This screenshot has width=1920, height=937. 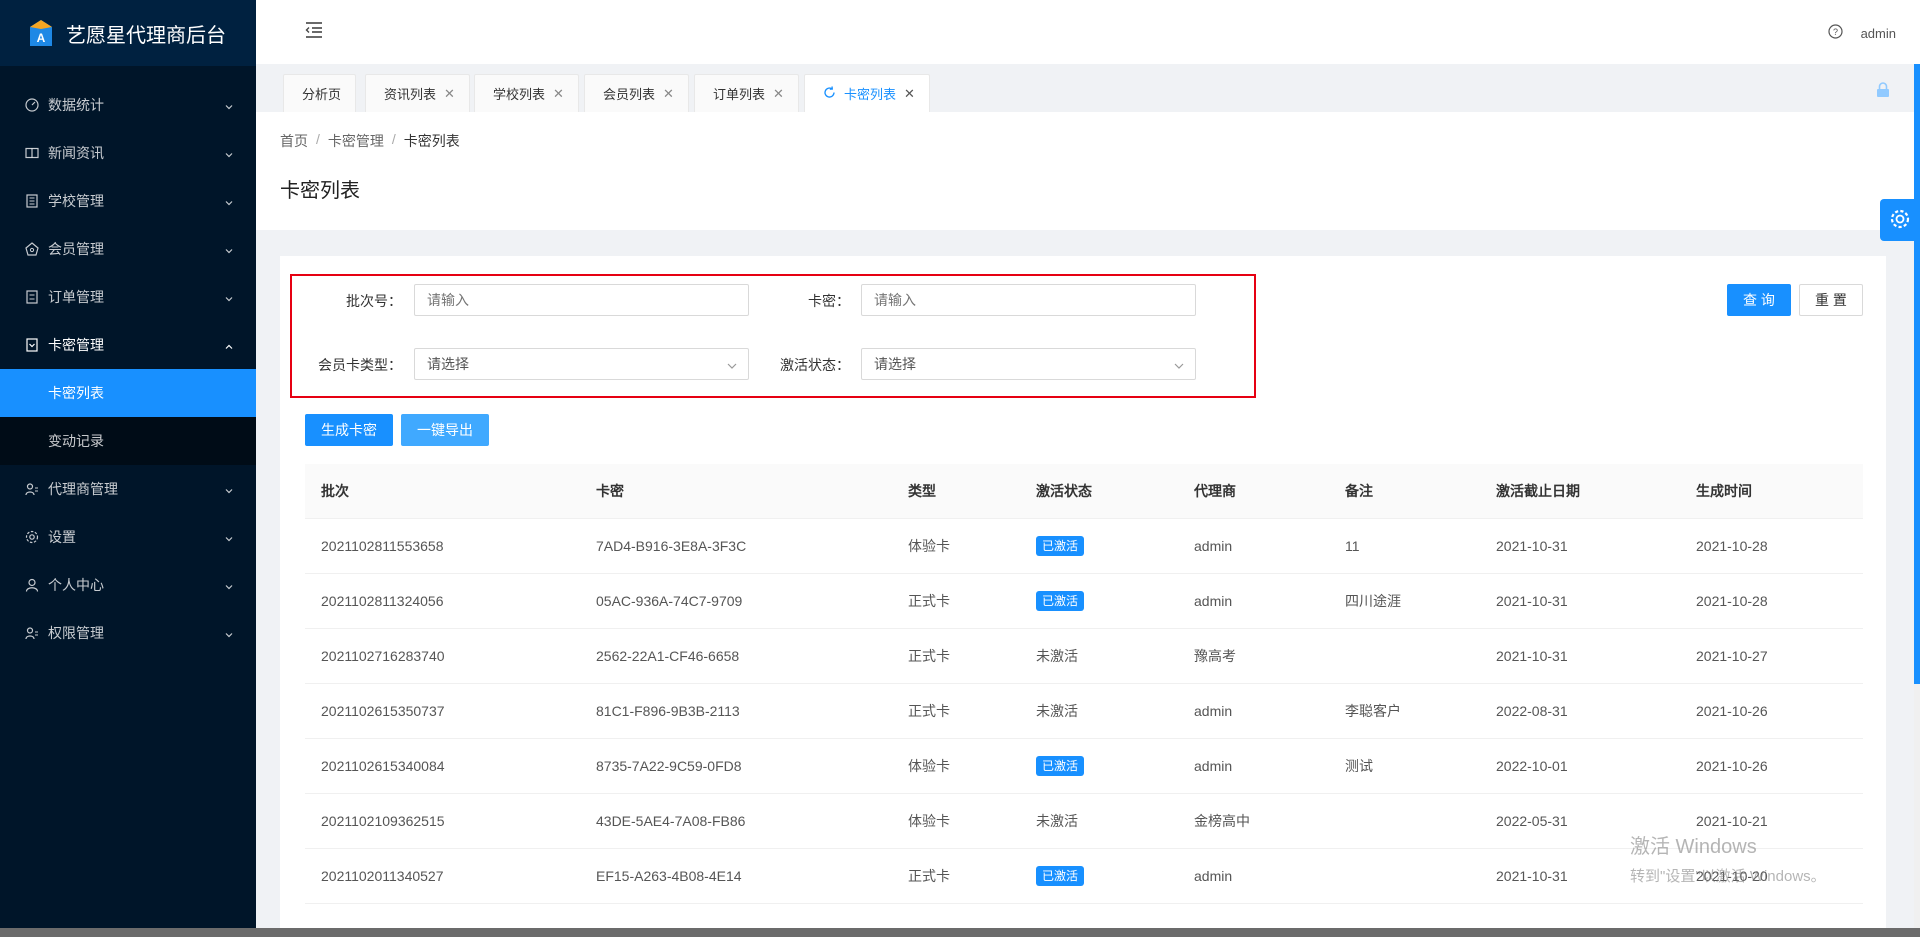 I want to click on generate-card-button: 生成卡密, so click(x=349, y=430).